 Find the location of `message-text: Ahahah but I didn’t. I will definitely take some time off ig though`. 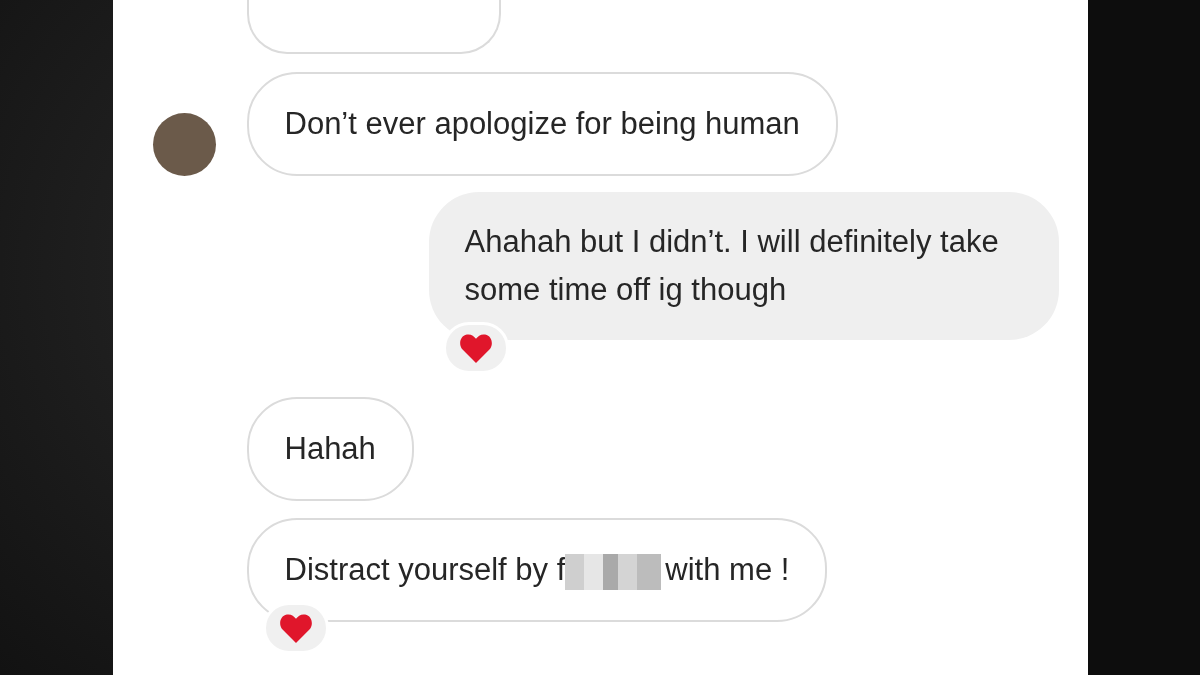

message-text: Ahahah but I didn’t. I will definitely take some time off ig though is located at coordinates (731, 265).